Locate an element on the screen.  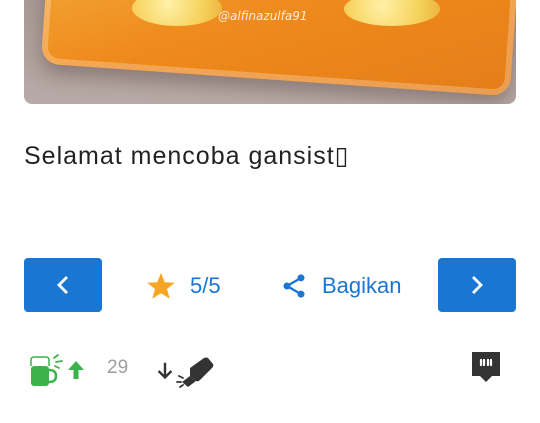
chevron-left-icon is located at coordinates (62, 285).